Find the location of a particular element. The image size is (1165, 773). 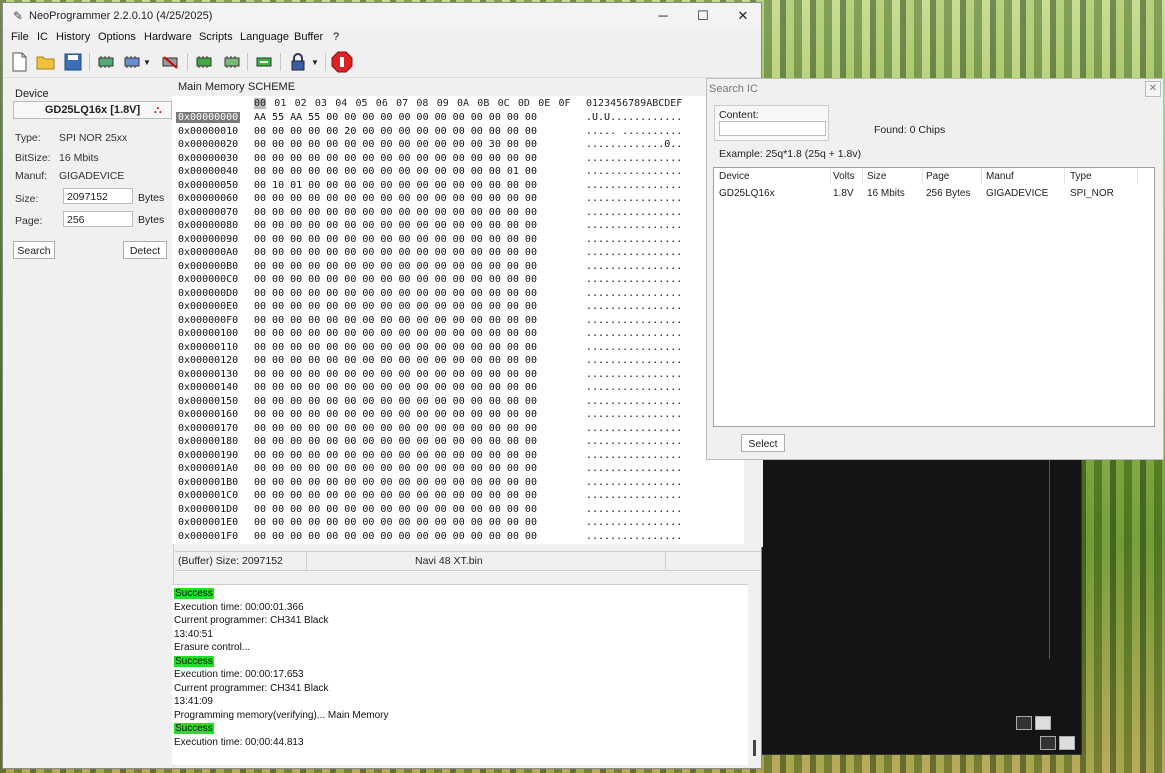

col-size: Size is located at coordinates (876, 176).